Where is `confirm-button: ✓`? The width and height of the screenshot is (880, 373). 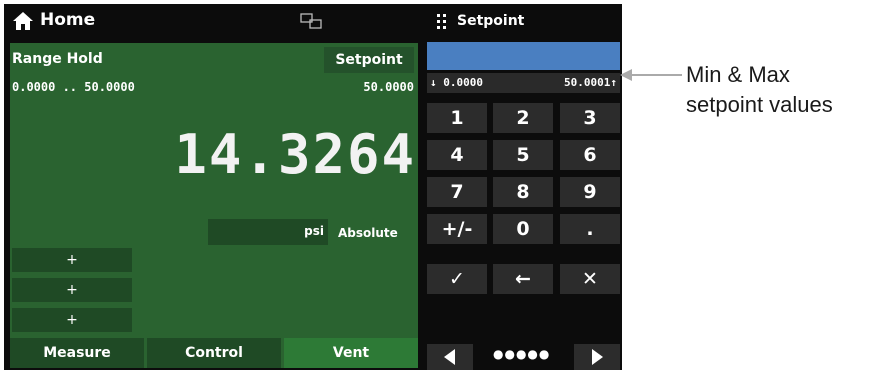
confirm-button: ✓ is located at coordinates (457, 279).